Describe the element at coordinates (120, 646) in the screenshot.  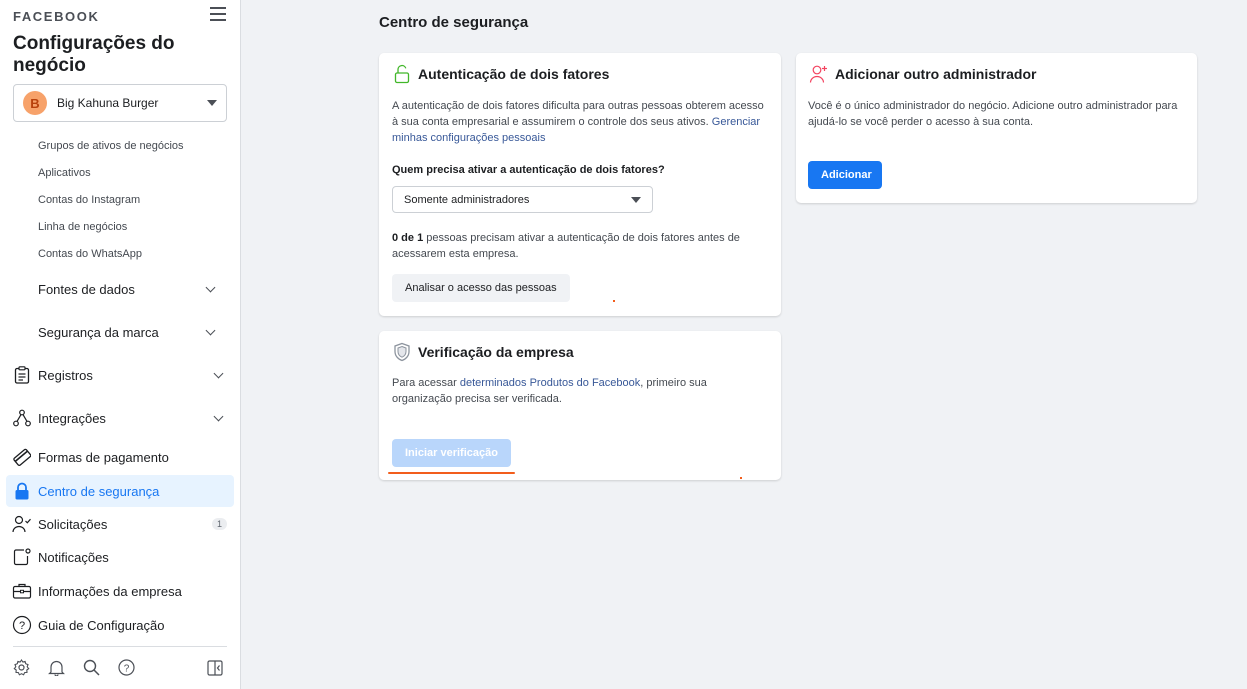
I see `sidebar-divider` at that location.